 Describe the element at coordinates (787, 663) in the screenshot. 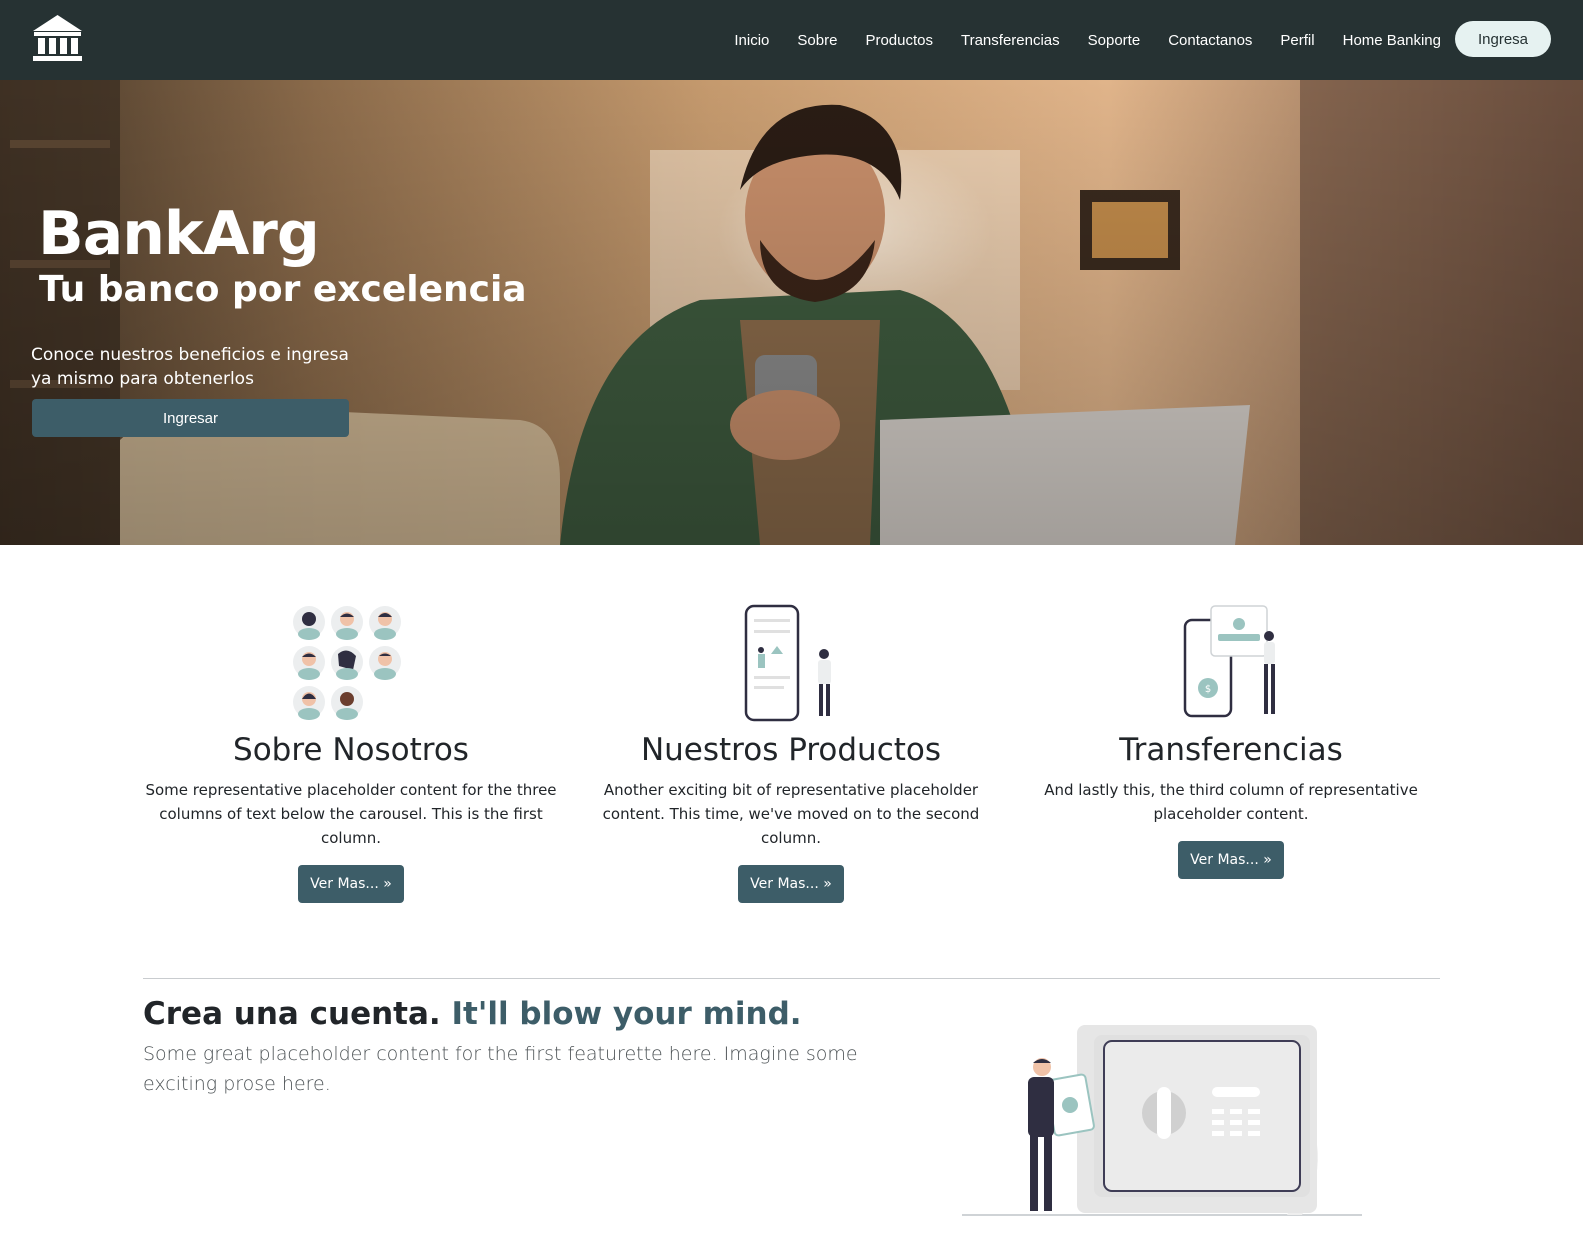

I see `mobile-app-illustration` at that location.